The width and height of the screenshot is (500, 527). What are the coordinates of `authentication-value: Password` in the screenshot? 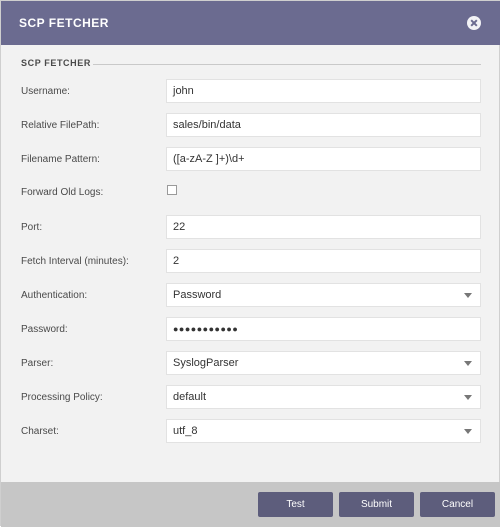 It's located at (197, 295).